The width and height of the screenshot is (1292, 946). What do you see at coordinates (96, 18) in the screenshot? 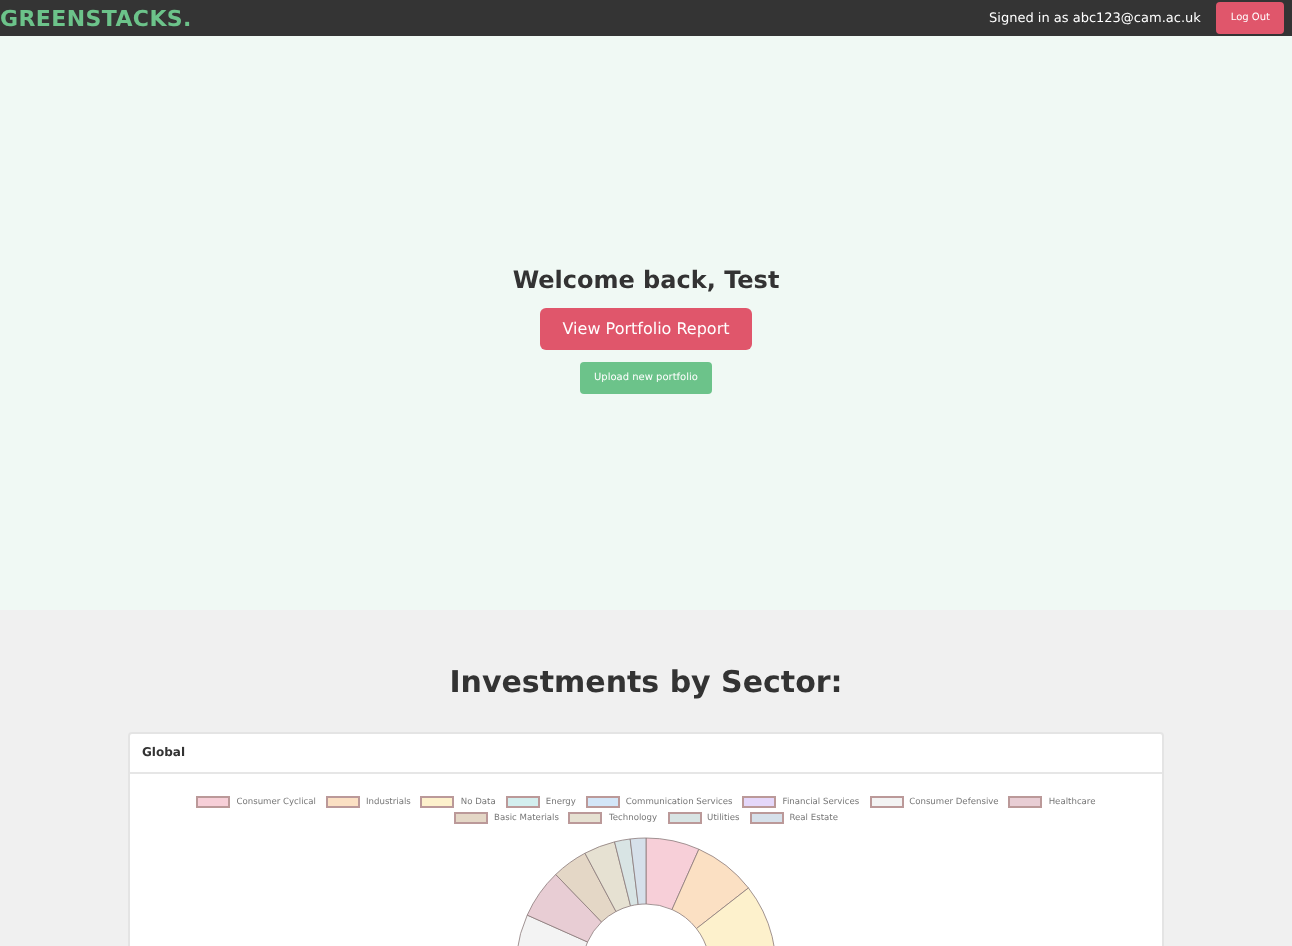
I see `brand-logo: GREENSTACKS.` at bounding box center [96, 18].